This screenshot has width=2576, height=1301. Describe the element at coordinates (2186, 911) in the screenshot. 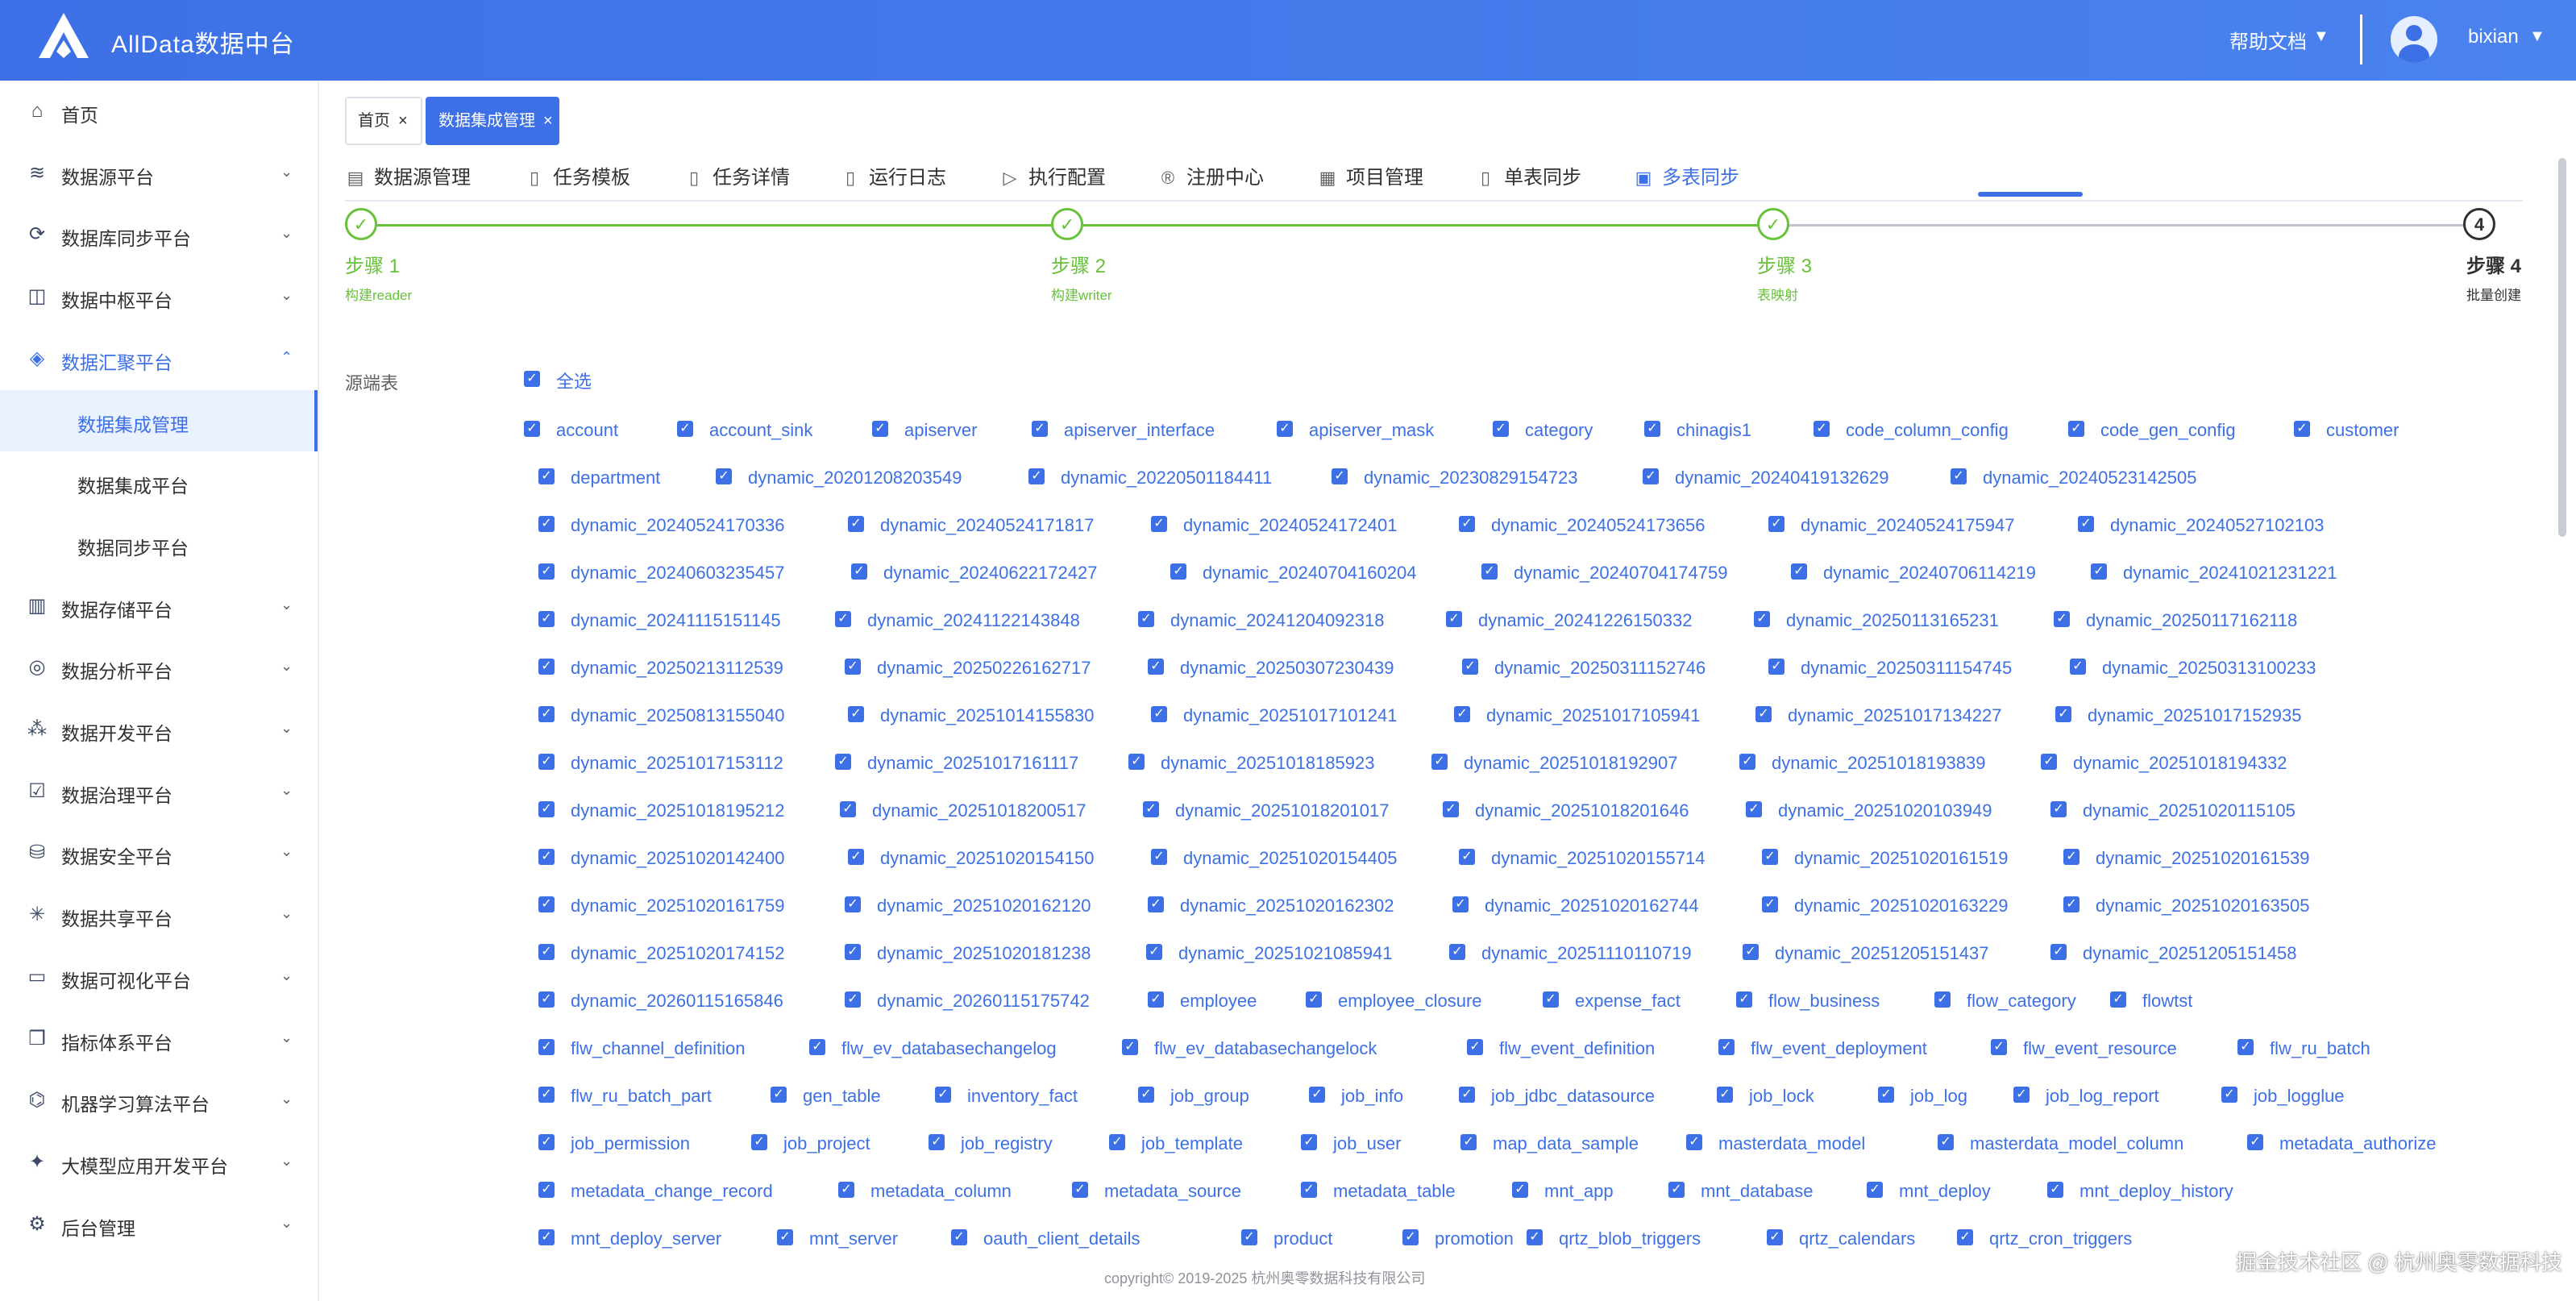

I see `table-checkbox: ✓ dynamic_20251020163505` at that location.